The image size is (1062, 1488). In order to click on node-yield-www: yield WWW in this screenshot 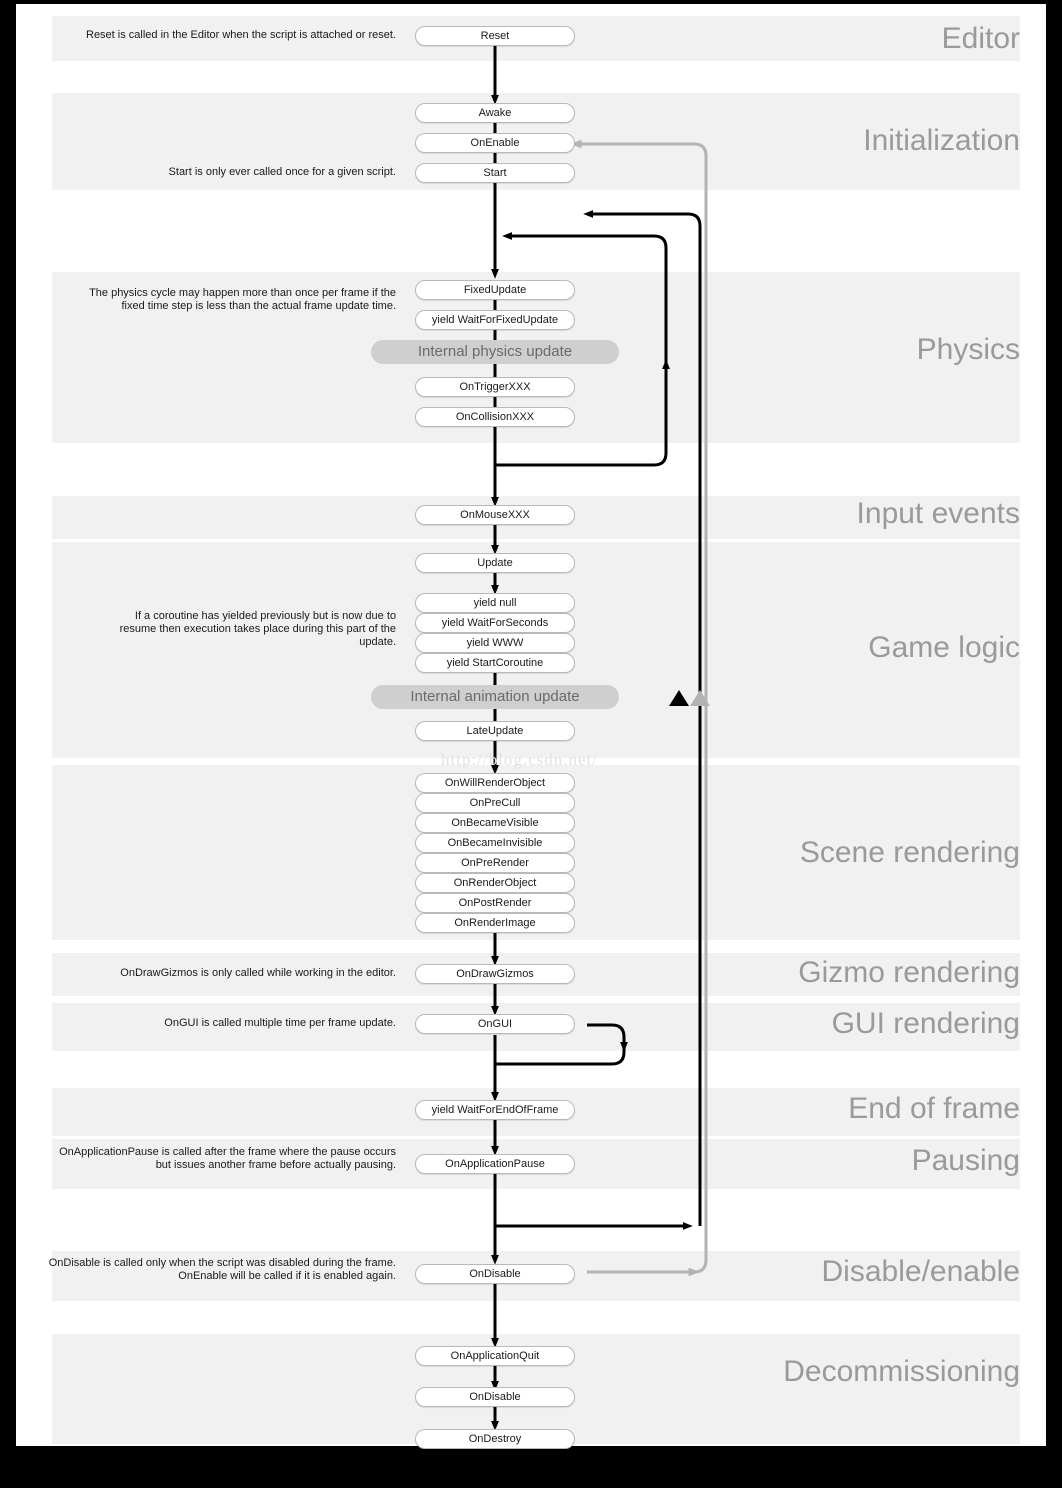, I will do `click(495, 643)`.